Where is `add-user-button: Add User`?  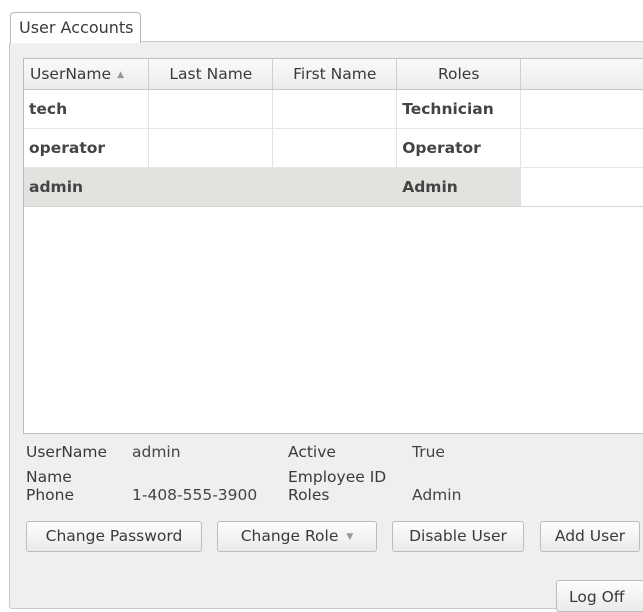 add-user-button: Add User is located at coordinates (590, 536).